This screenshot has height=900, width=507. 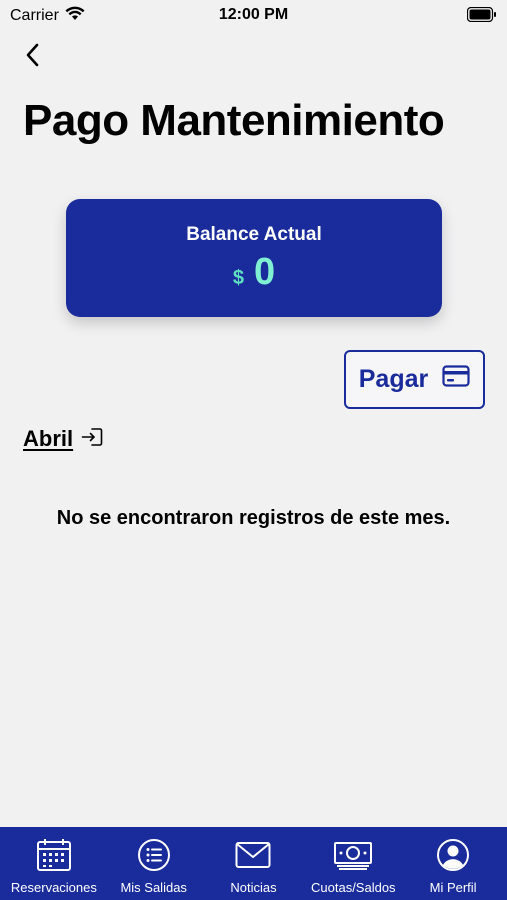 I want to click on balance-card: Balance Actual $ 0, so click(x=254, y=258).